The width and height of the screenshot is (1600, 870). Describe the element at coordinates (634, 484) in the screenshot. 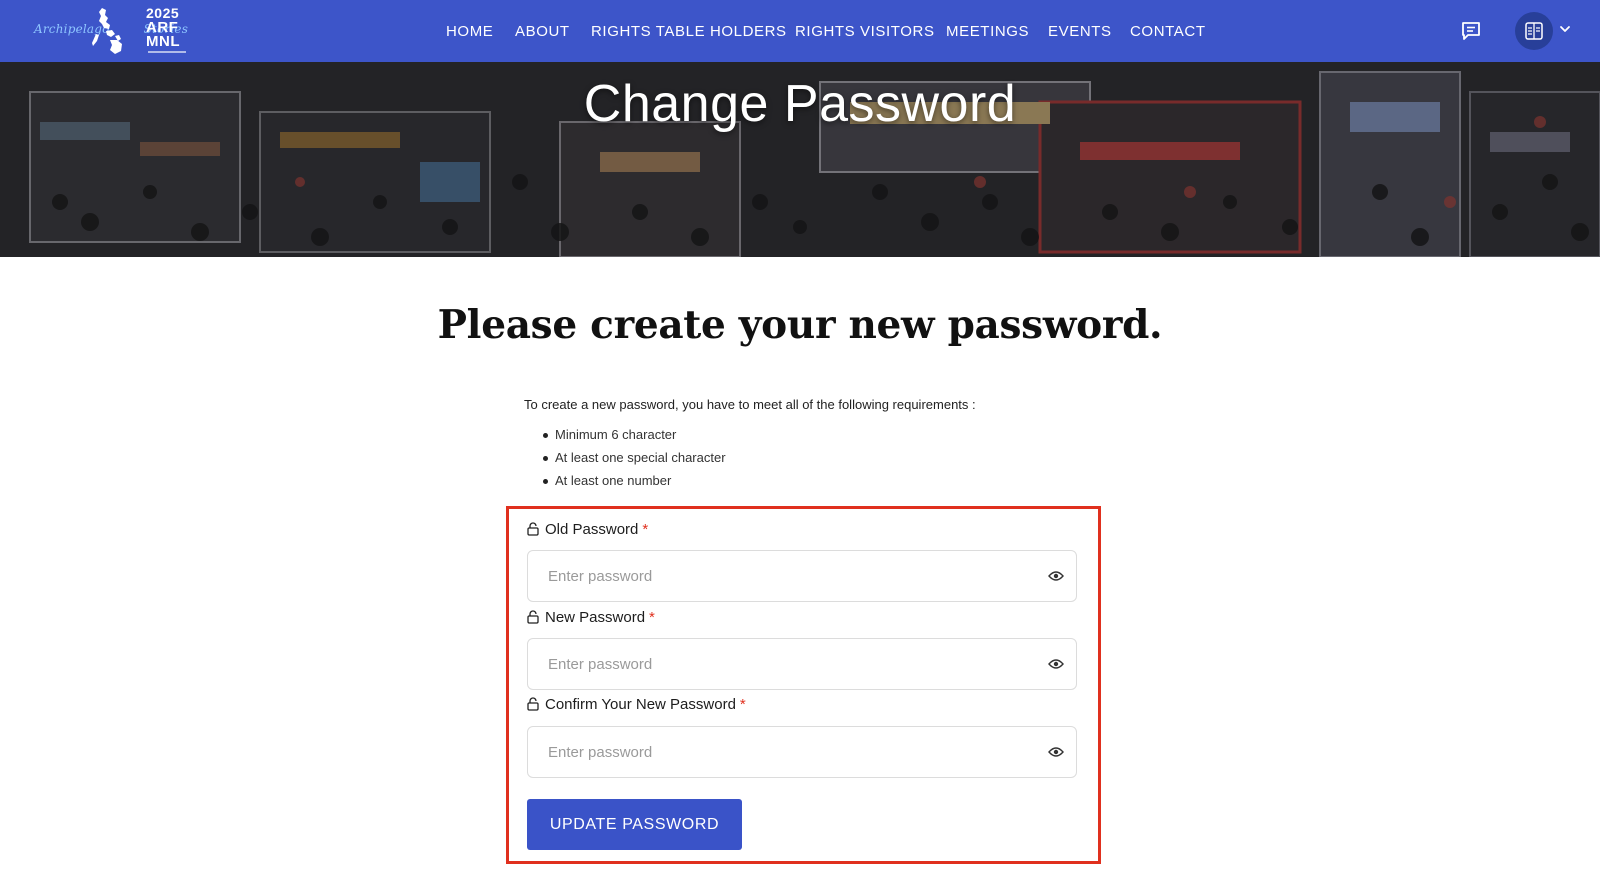

I see `requirement-number: At least one number` at that location.